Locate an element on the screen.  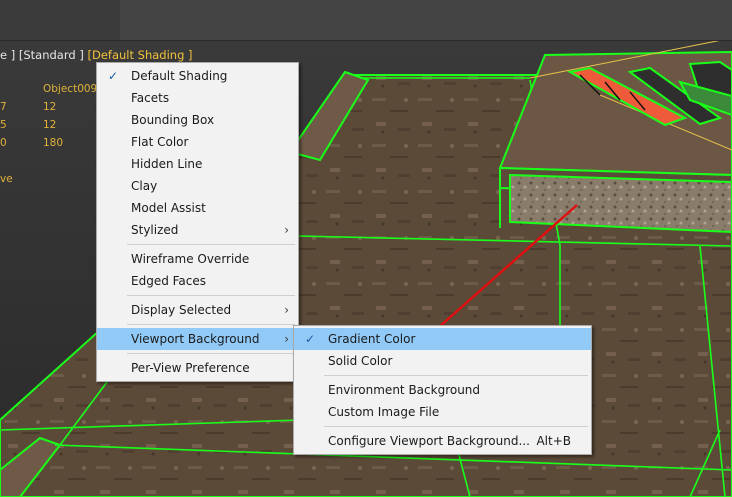
platform-gravel is located at coordinates (620, 203).